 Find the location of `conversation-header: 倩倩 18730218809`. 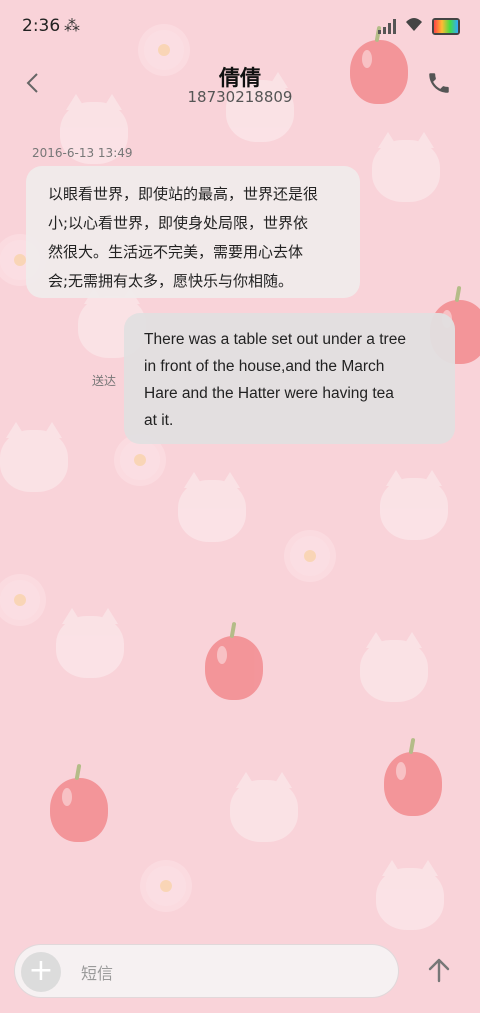

conversation-header: 倩倩 18730218809 is located at coordinates (240, 87).